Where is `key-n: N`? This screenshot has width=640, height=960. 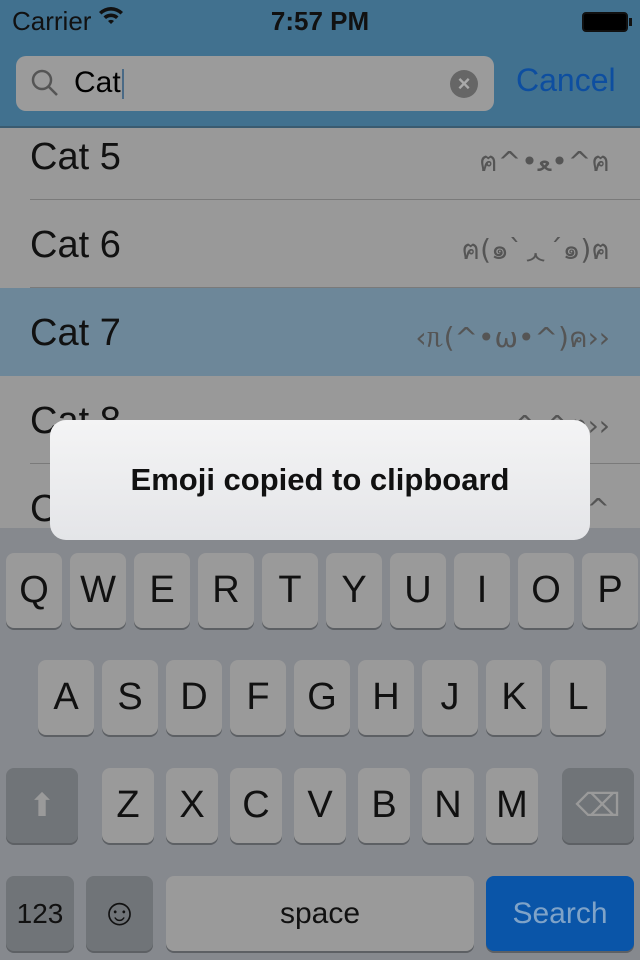 key-n: N is located at coordinates (448, 805).